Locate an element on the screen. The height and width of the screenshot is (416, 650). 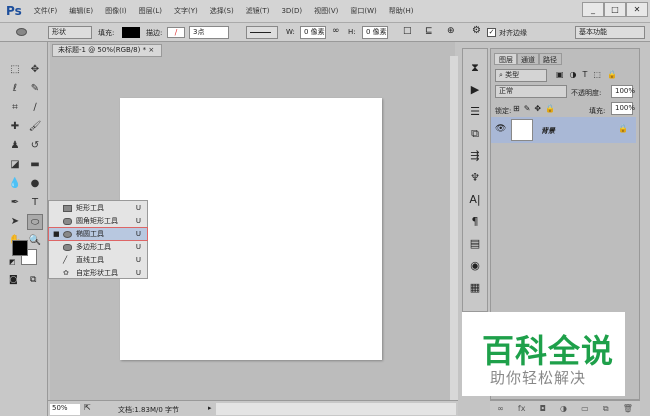
ellipse-tool-preset-icon is located at coordinates (21, 32).